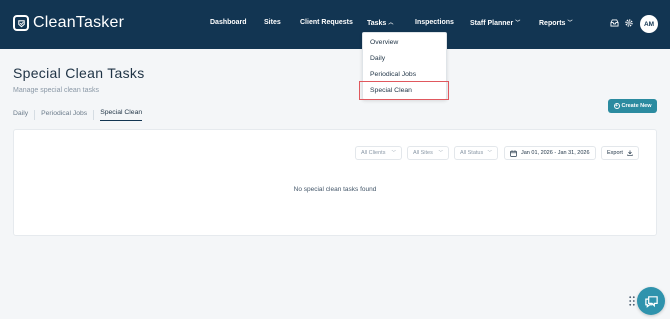 This screenshot has width=670, height=319. I want to click on page-subtitle: Manage special clean tasks, so click(56, 90).